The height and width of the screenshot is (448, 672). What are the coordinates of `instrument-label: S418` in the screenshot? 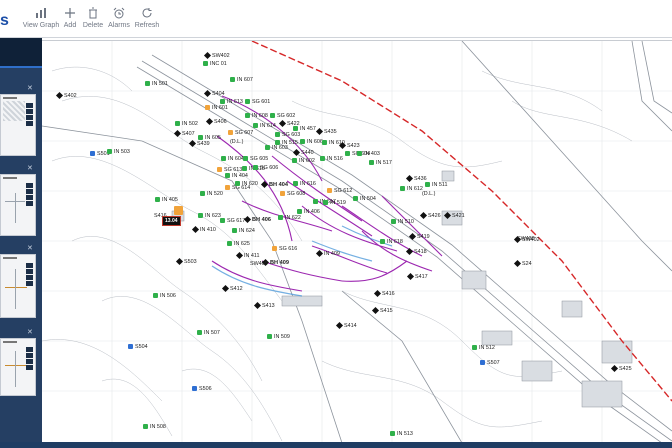 It's located at (420, 252).